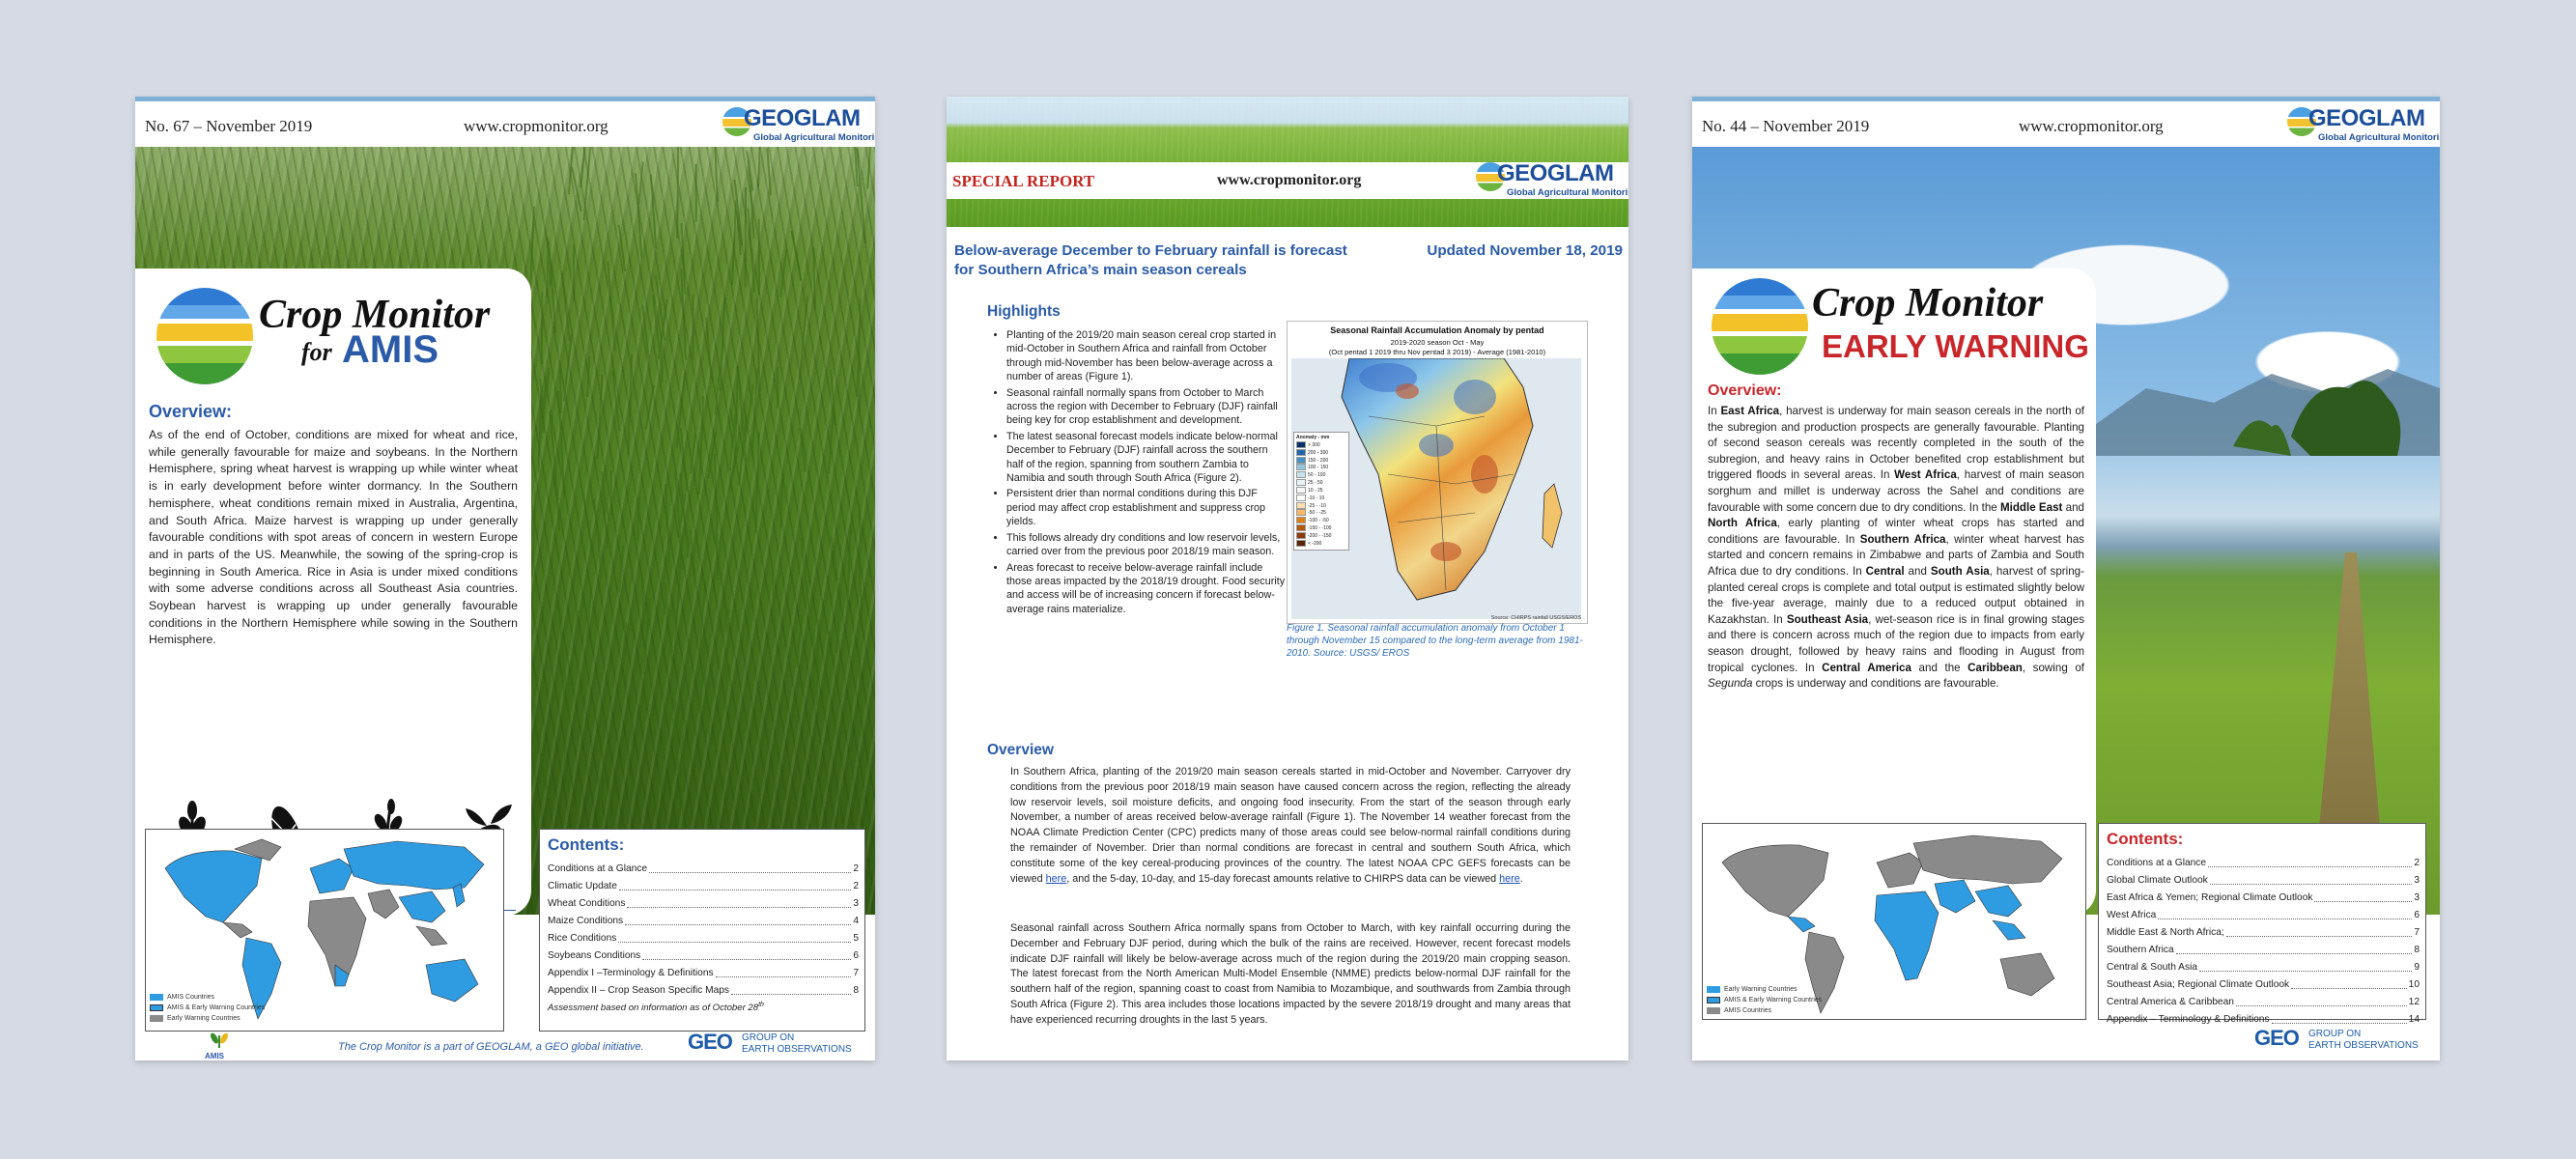  I want to click on title-for: for, so click(316, 352).